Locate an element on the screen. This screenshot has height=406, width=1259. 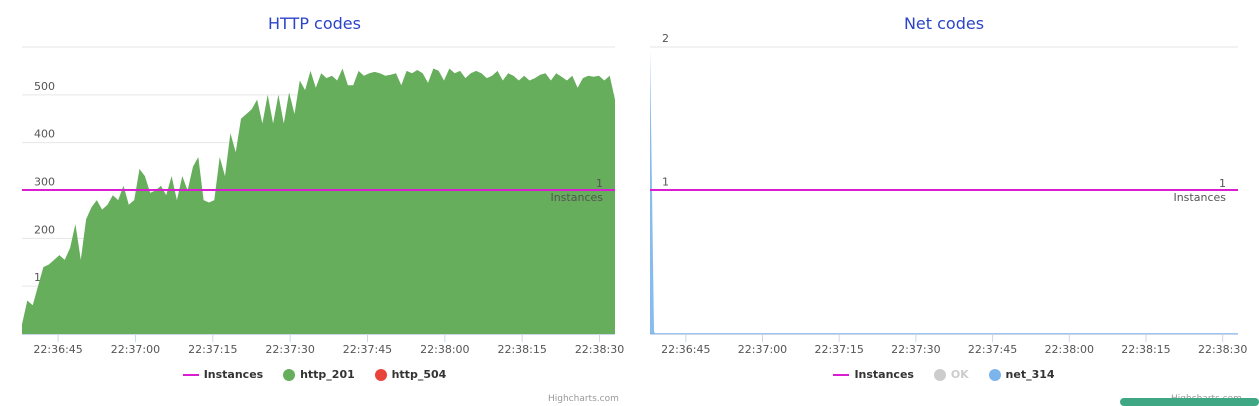
legend-item-net-314: net_314 is located at coordinates (1021, 374).